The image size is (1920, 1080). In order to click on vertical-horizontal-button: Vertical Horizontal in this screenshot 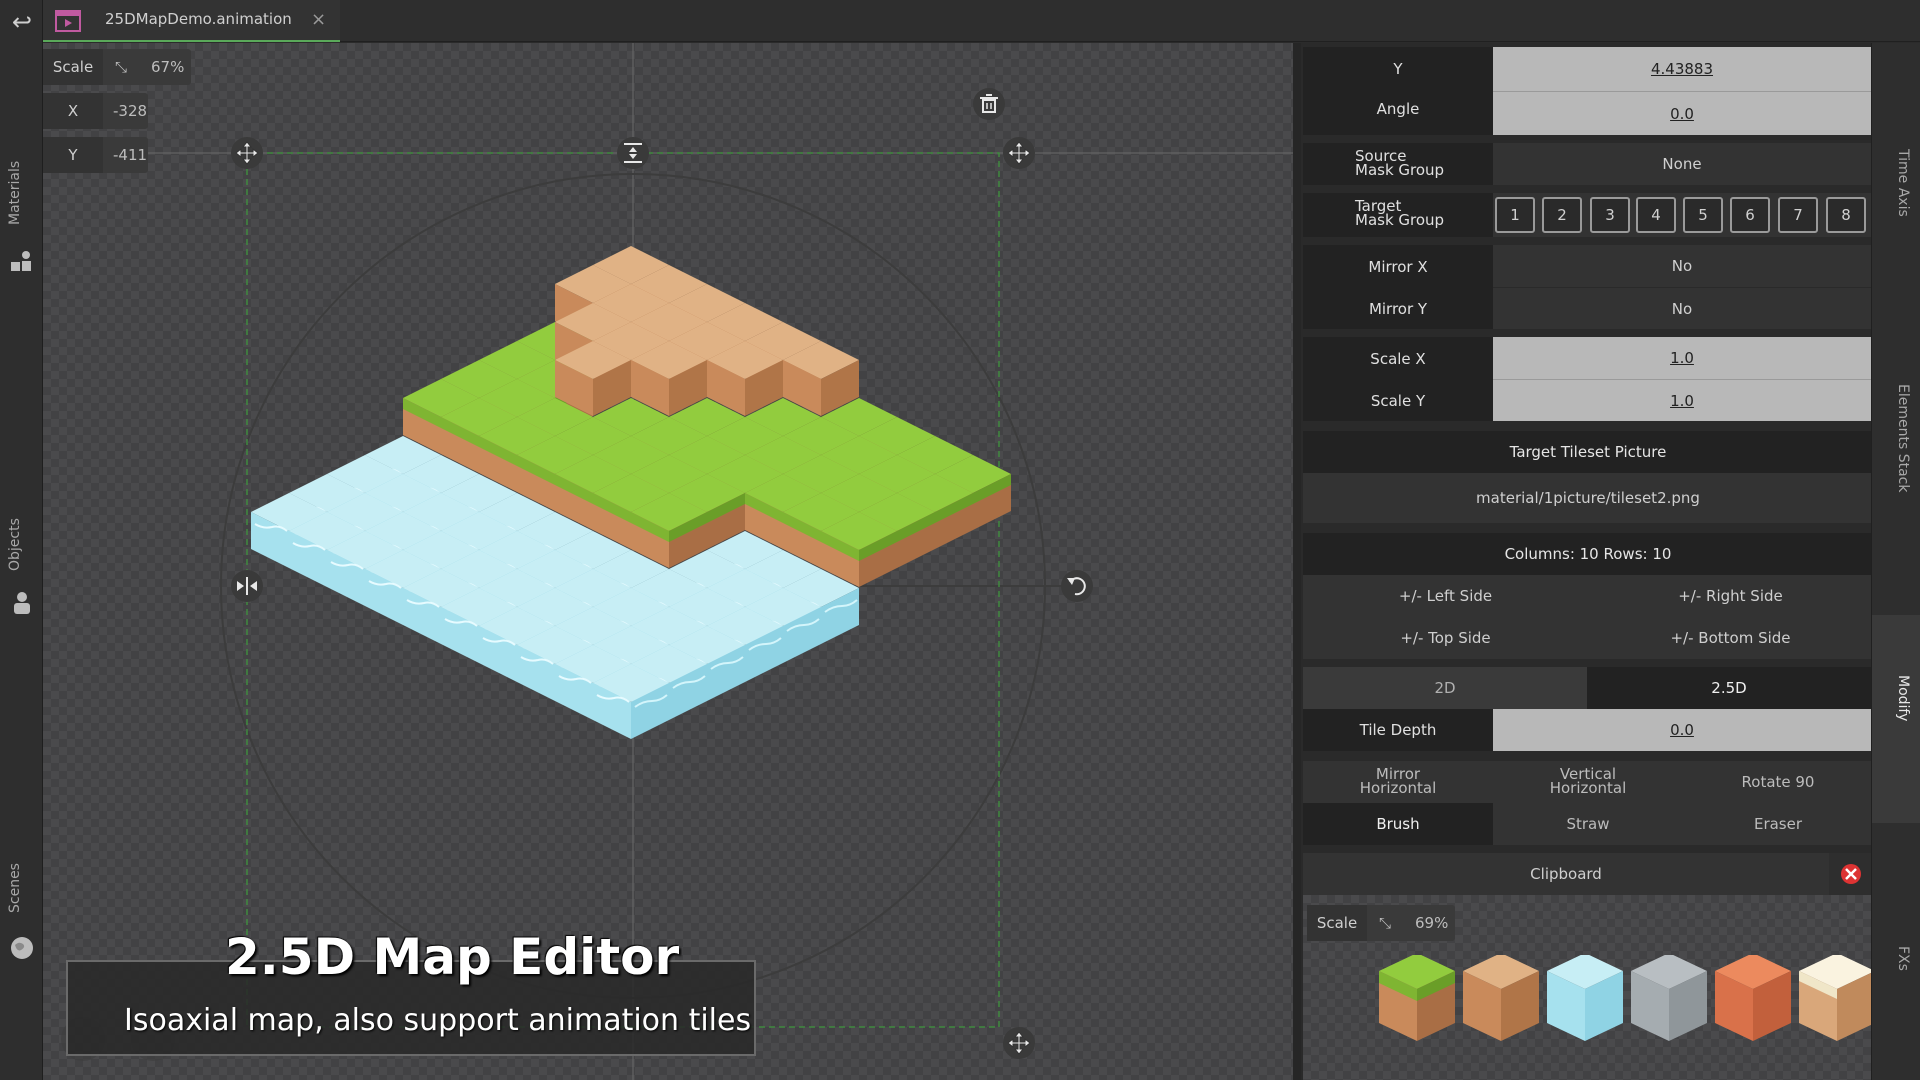, I will do `click(1588, 782)`.